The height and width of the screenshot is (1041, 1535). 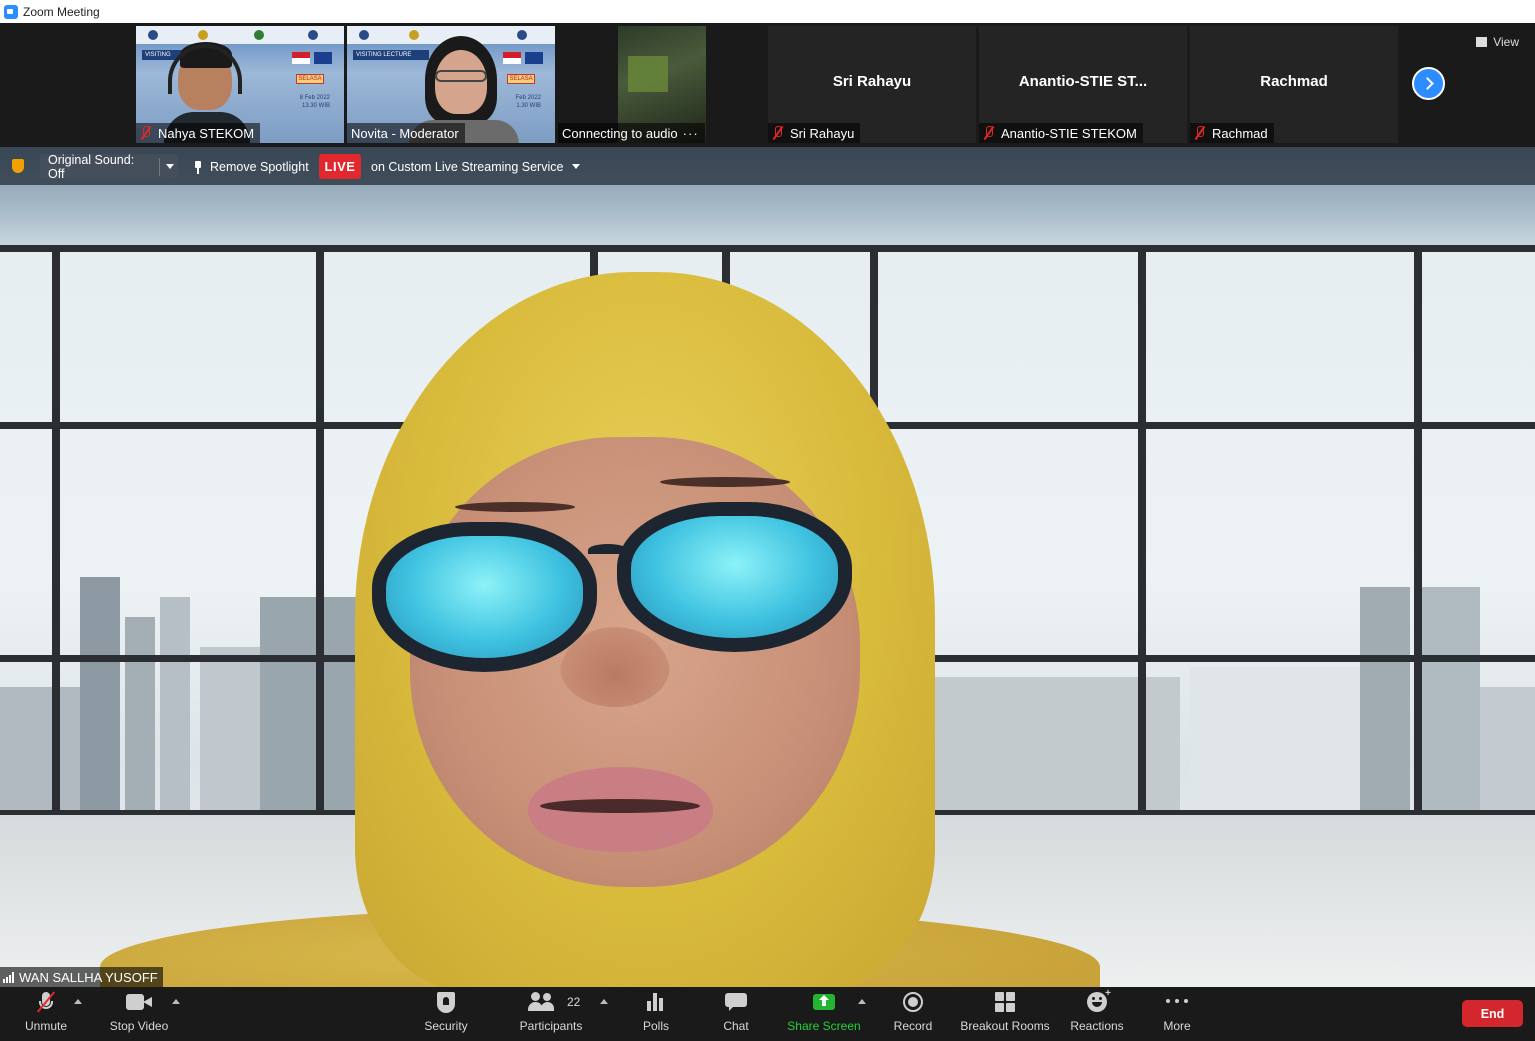 What do you see at coordinates (691, 133) in the screenshot?
I see `more-options-icon: ···` at bounding box center [691, 133].